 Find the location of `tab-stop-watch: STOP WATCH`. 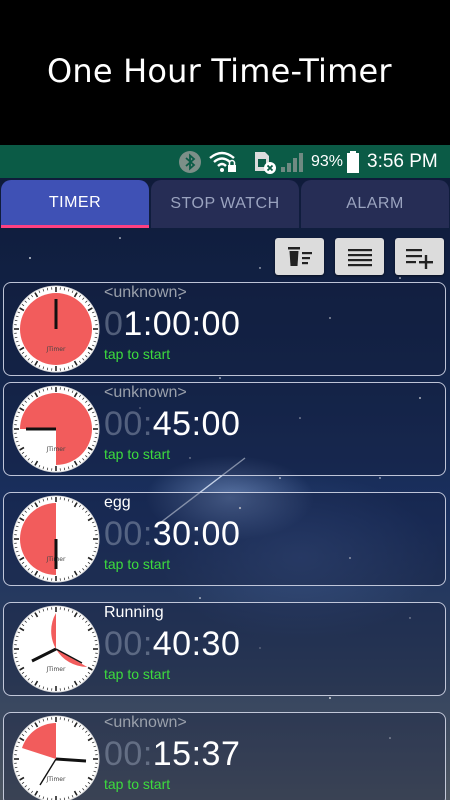

tab-stop-watch: STOP WATCH is located at coordinates (225, 204).